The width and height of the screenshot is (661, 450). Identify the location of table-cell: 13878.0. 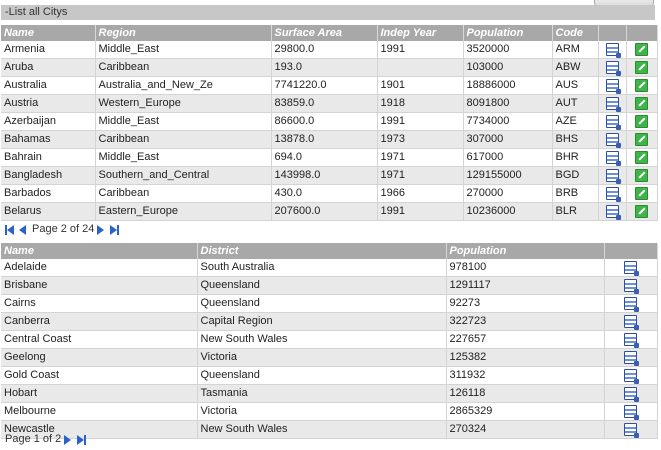
(324, 139).